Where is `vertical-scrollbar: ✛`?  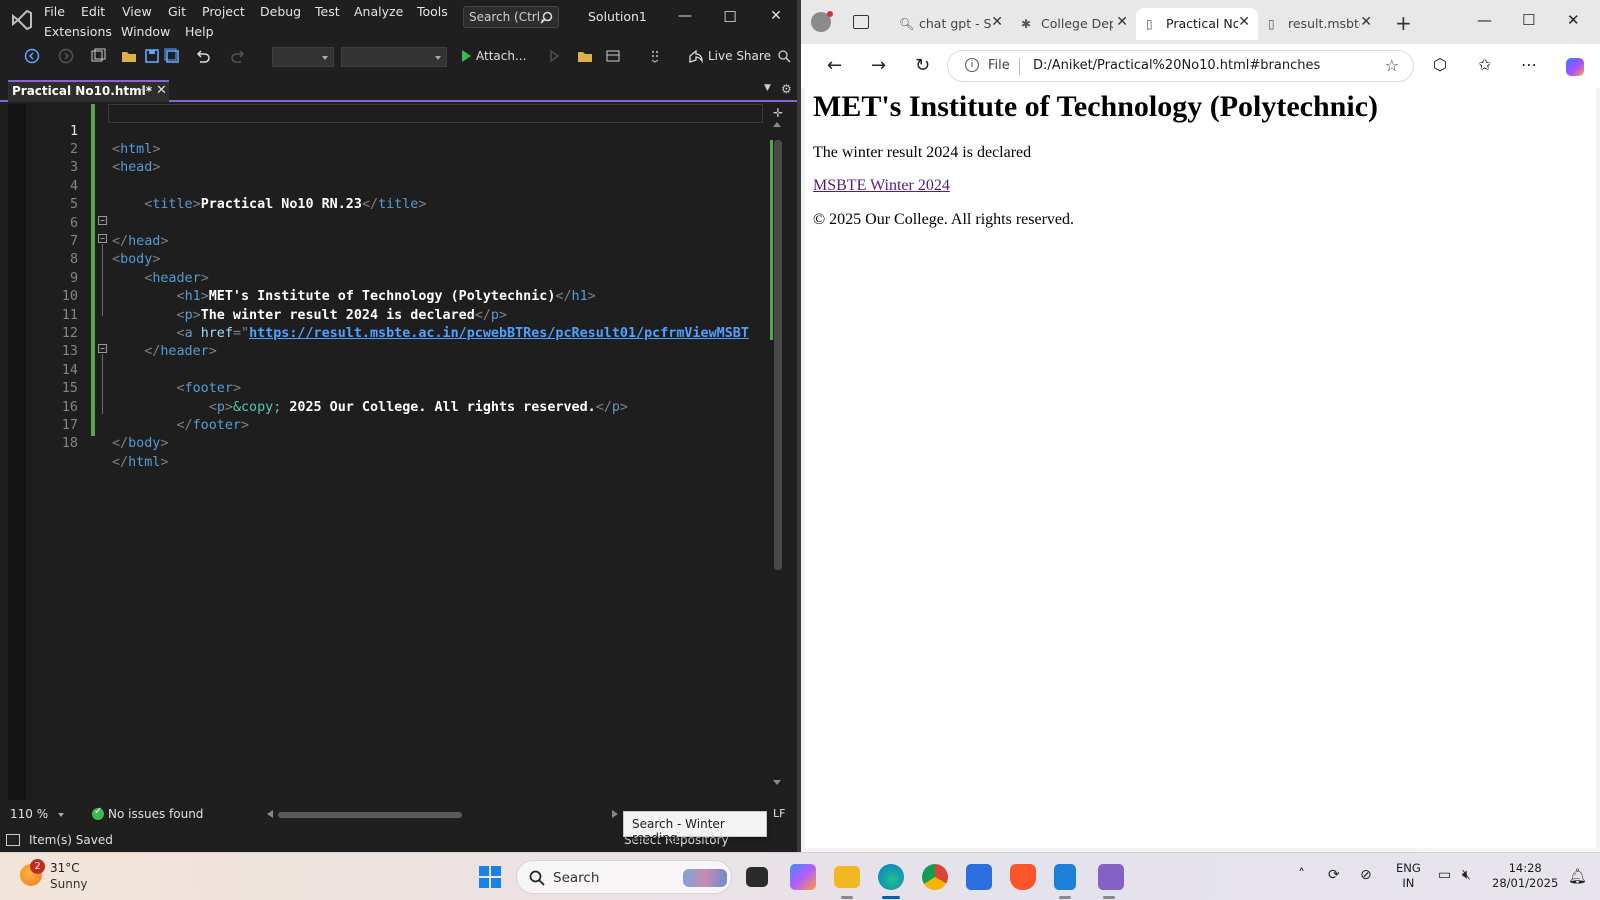 vertical-scrollbar: ✛ is located at coordinates (778, 452).